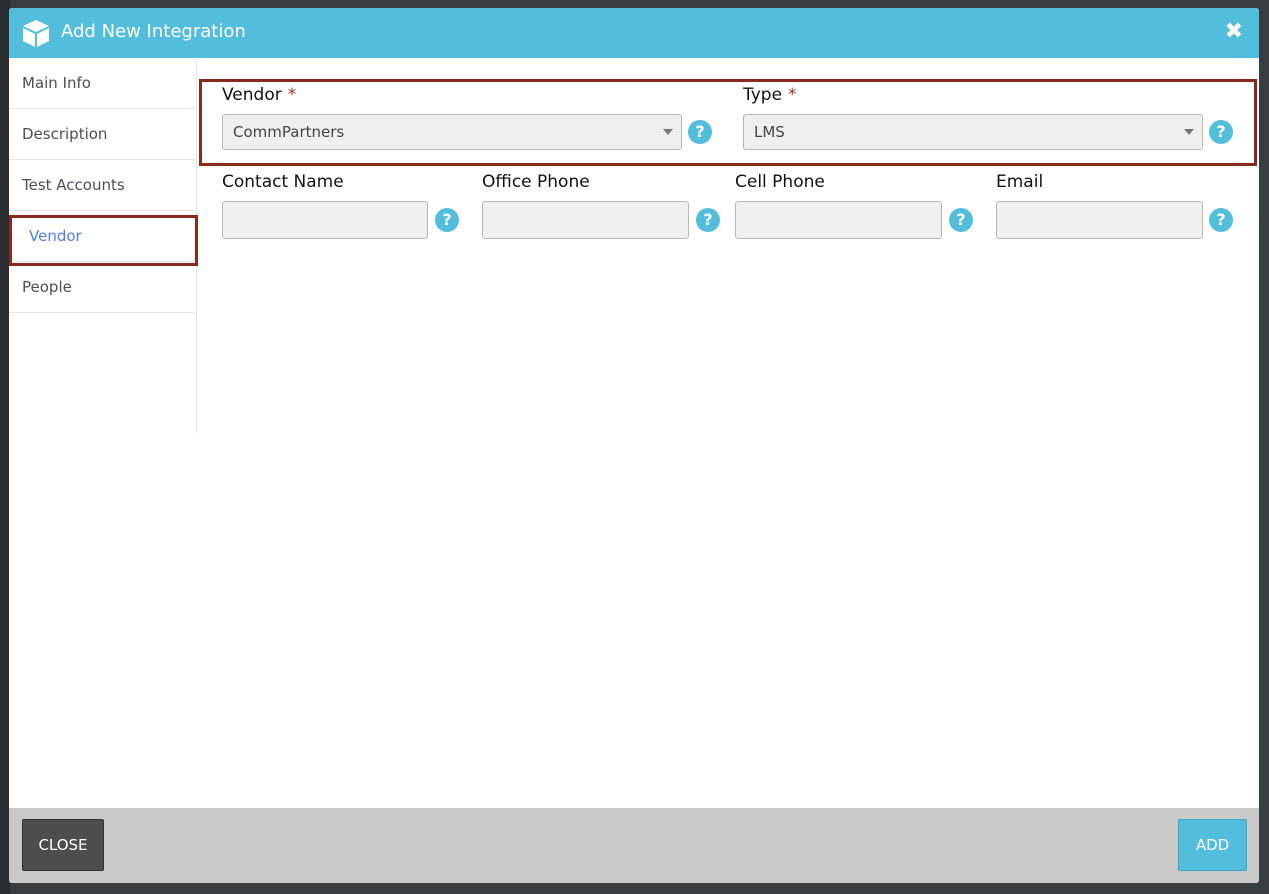 The height and width of the screenshot is (894, 1269). I want to click on sidebar-item-description: Description, so click(102, 134).